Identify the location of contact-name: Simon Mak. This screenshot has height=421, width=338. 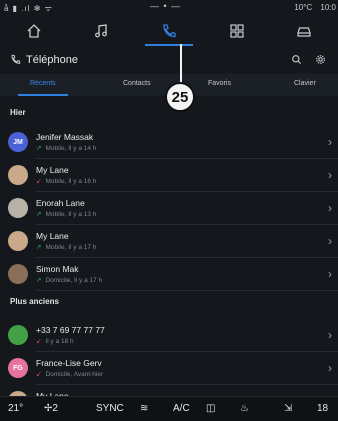
(57, 269).